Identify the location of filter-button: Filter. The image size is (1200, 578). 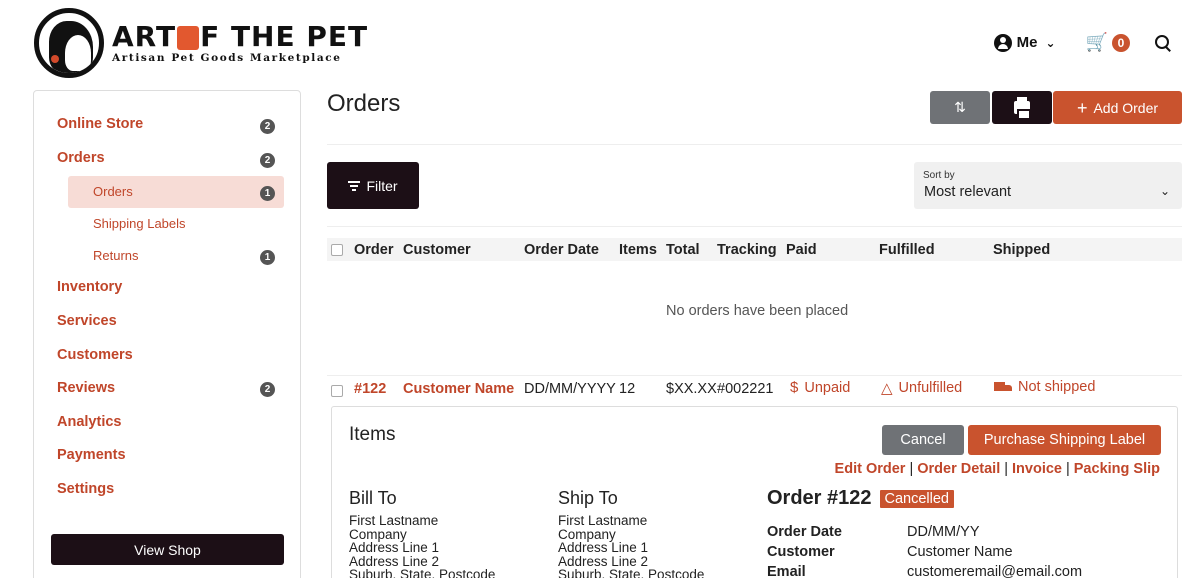
(373, 185).